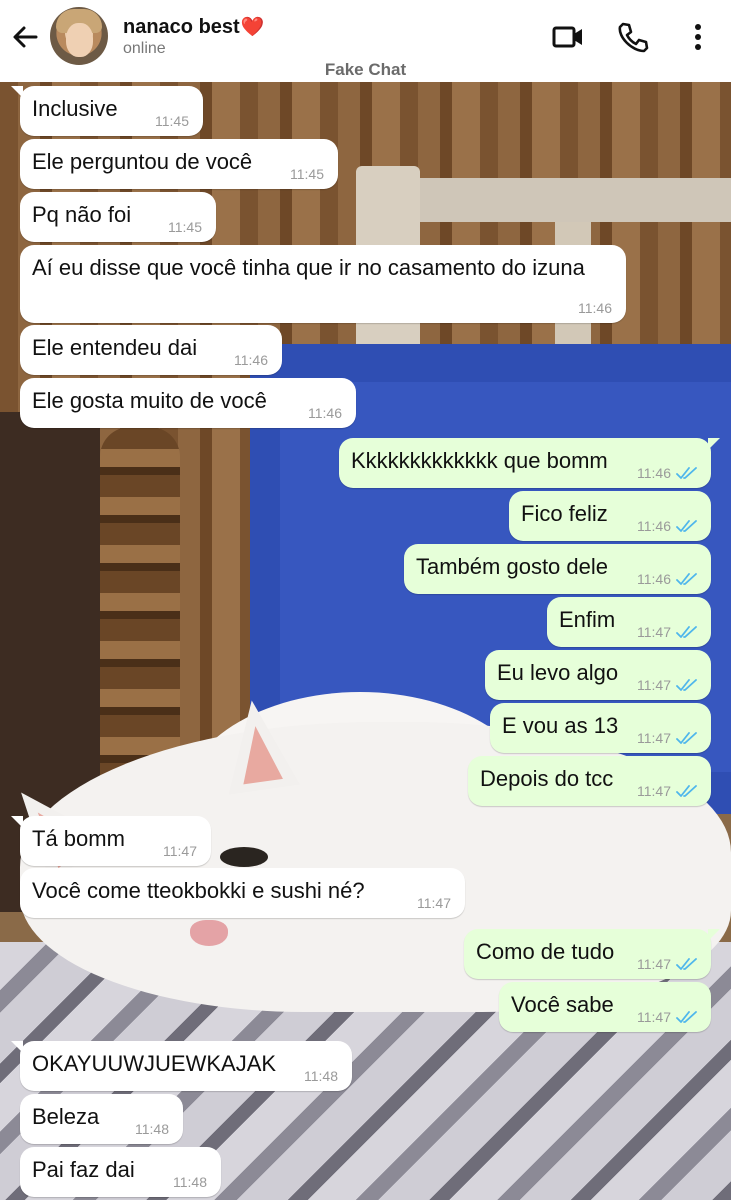 The height and width of the screenshot is (1200, 731). What do you see at coordinates (545, 951) in the screenshot?
I see `message-text: Como de tudo` at bounding box center [545, 951].